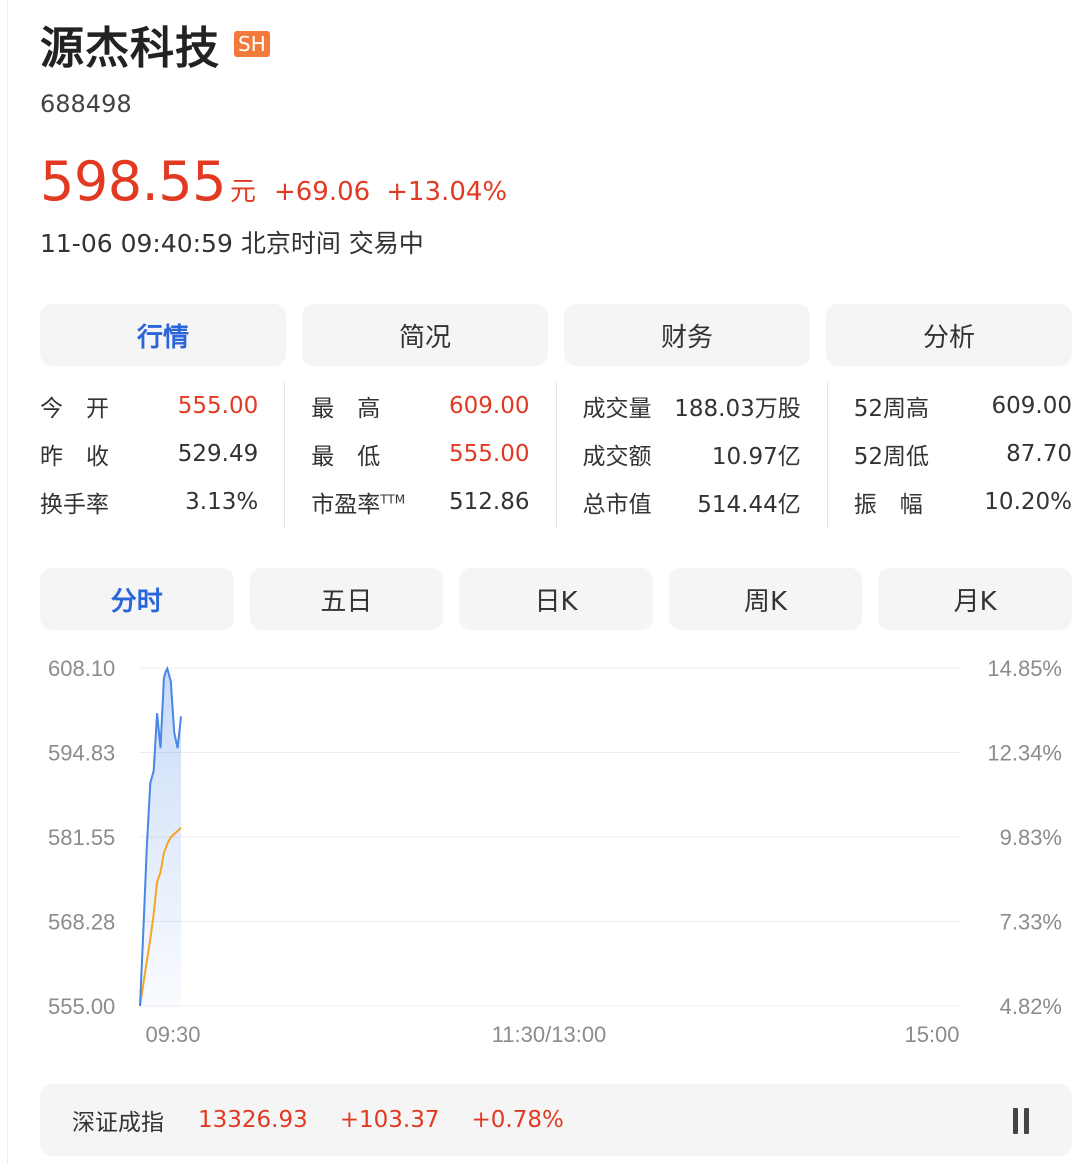  I want to click on quote-row-volume: 成交量 188.03万股, so click(692, 406).